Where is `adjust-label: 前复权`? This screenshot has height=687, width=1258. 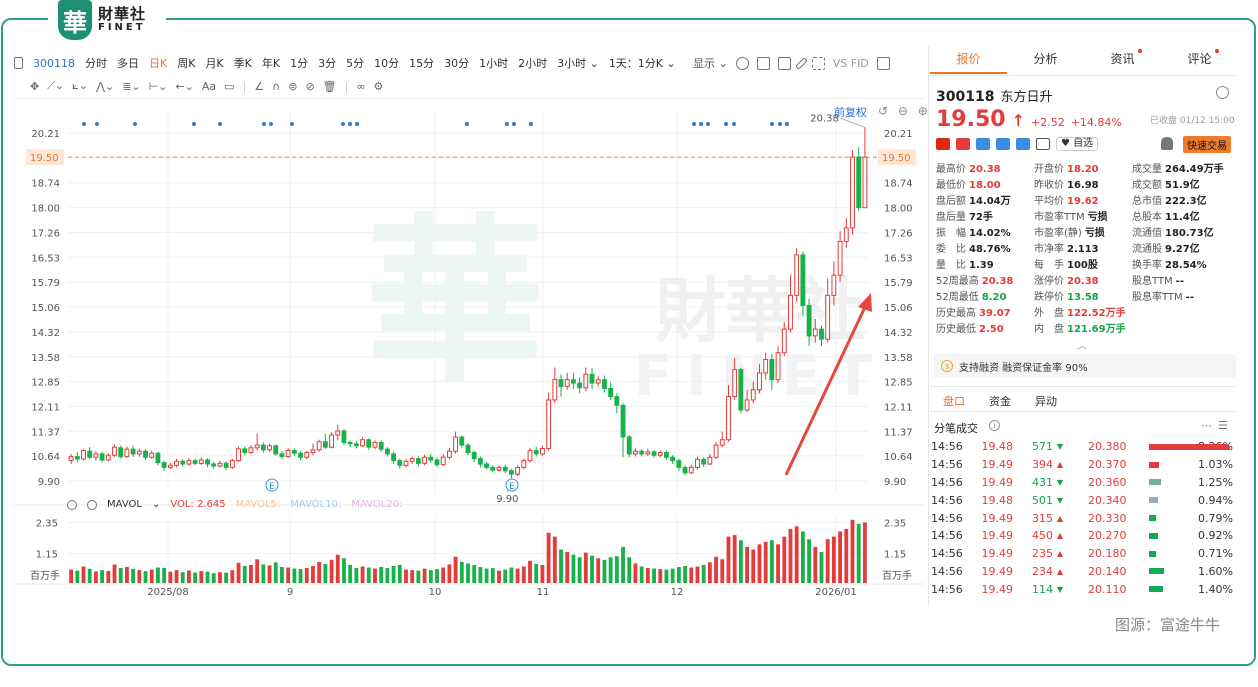 adjust-label: 前复权 is located at coordinates (850, 112).